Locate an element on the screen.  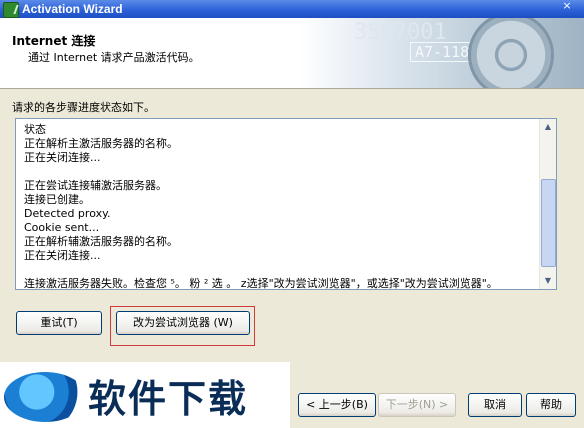
dragon-logo-icon is located at coordinates (45, 397).